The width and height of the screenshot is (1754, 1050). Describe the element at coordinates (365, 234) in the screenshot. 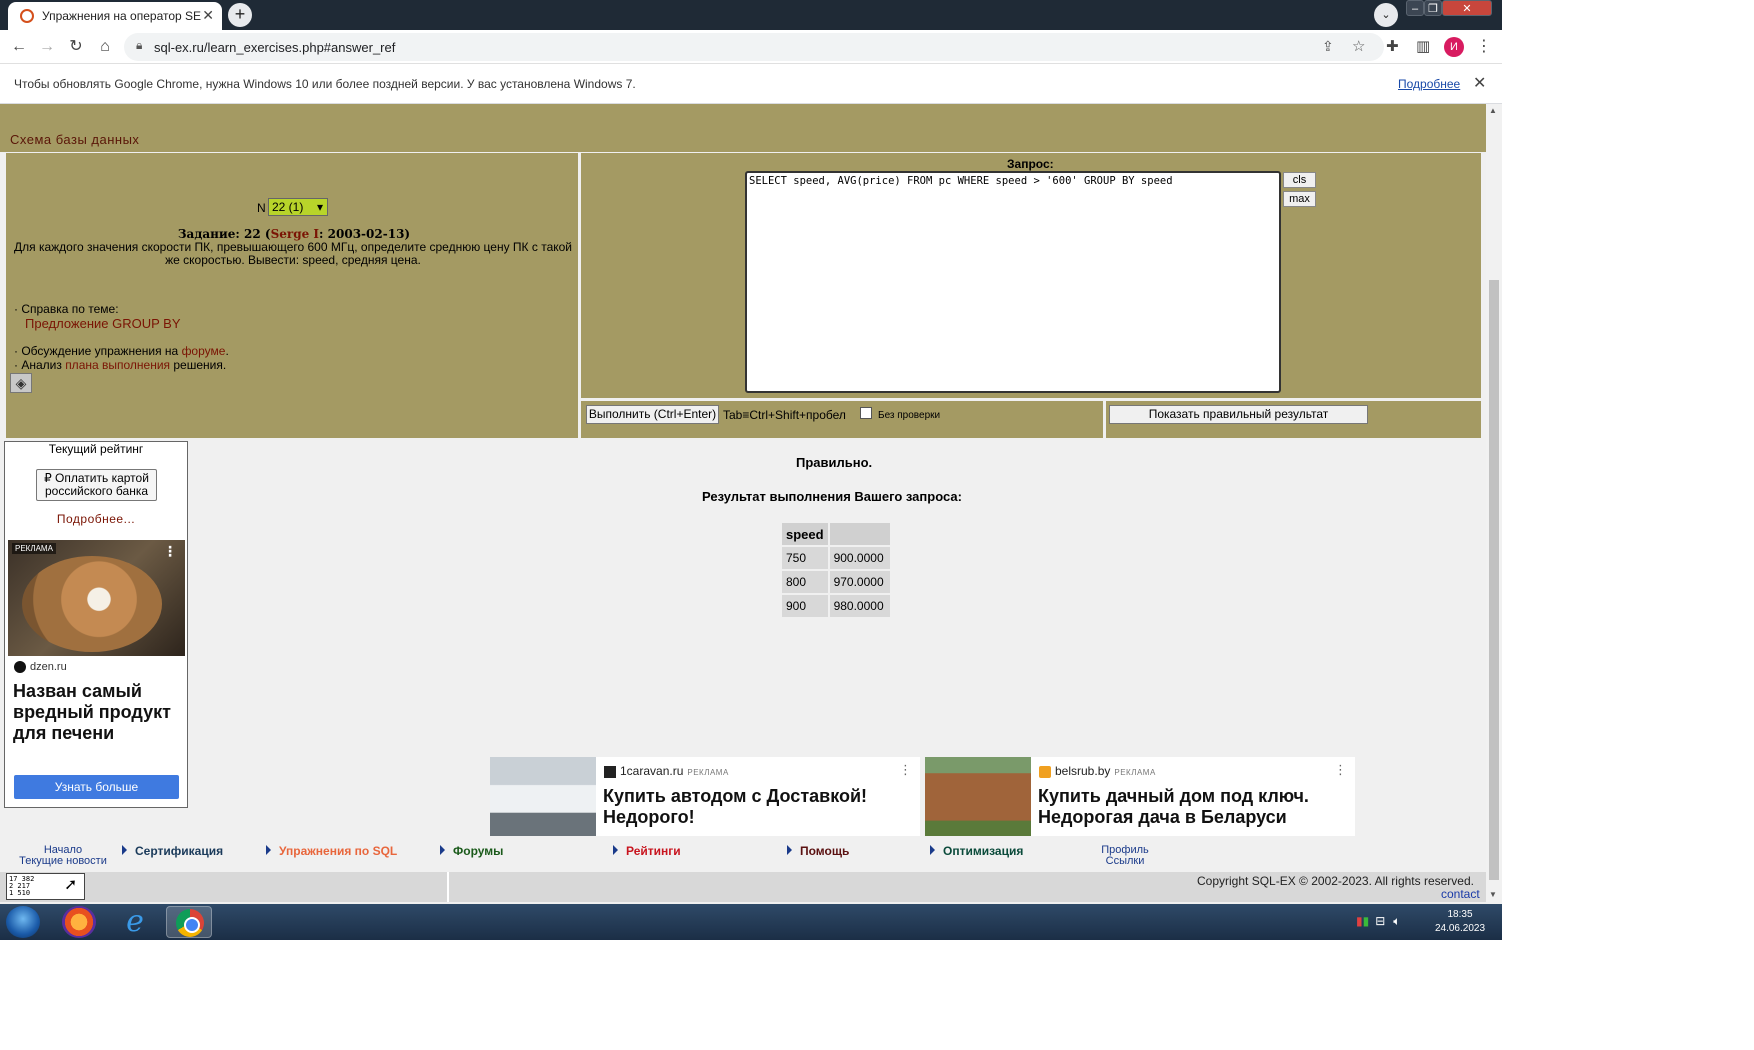

I see `task-title-suffix: : 2003-02-13)` at that location.